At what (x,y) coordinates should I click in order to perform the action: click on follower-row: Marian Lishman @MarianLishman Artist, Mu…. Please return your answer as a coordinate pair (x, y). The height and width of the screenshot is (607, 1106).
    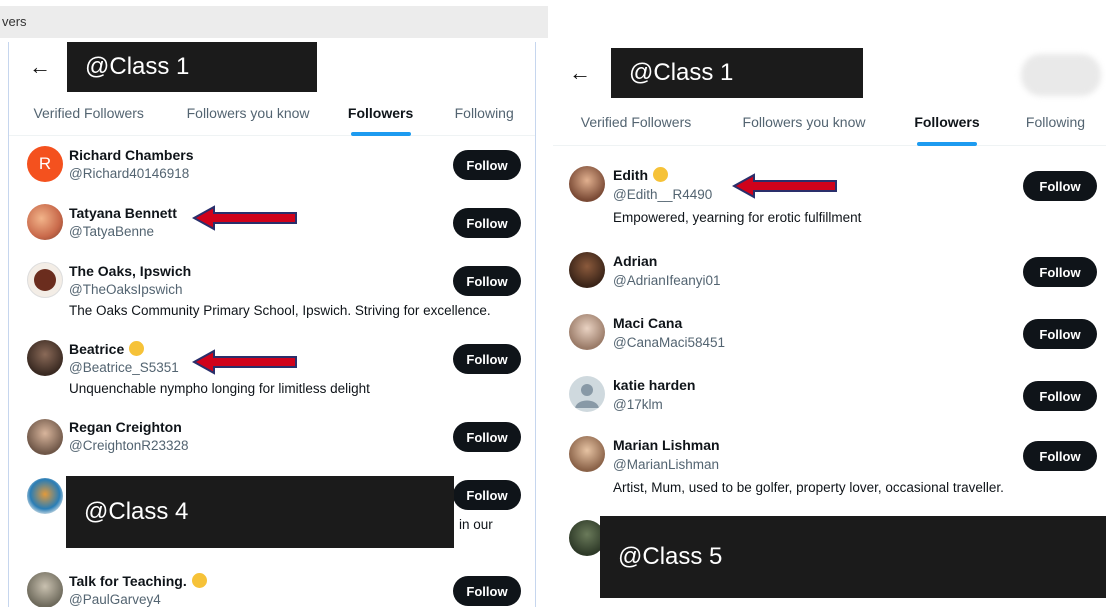
    Looking at the image, I should click on (829, 470).